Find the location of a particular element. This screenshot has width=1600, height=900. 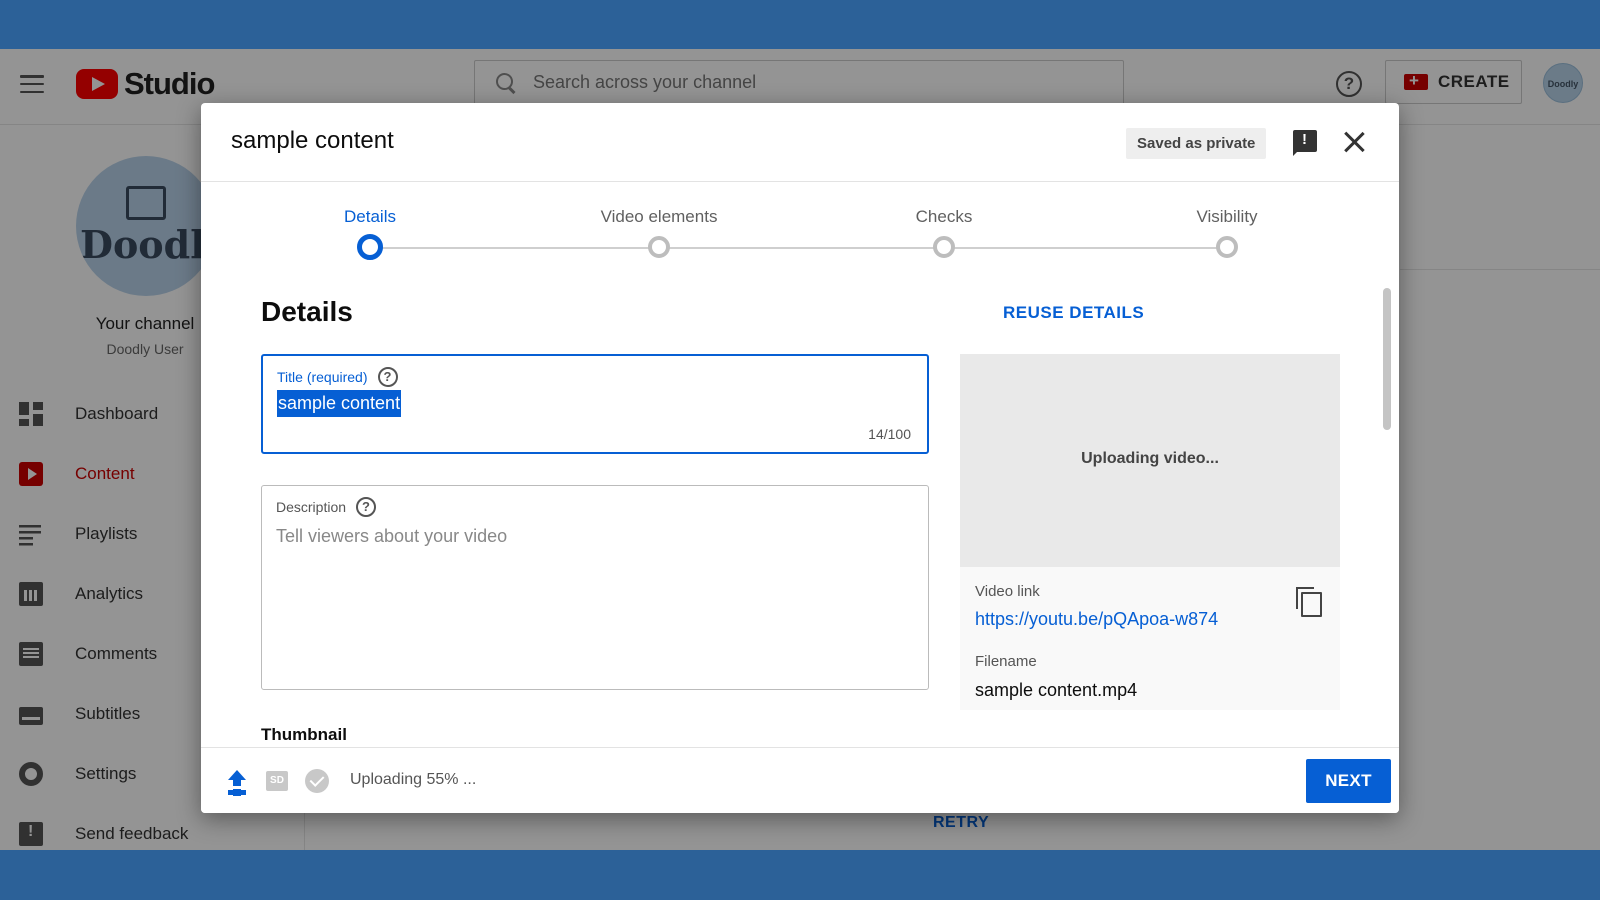

dialog-scrollbar is located at coordinates (1387, 359).